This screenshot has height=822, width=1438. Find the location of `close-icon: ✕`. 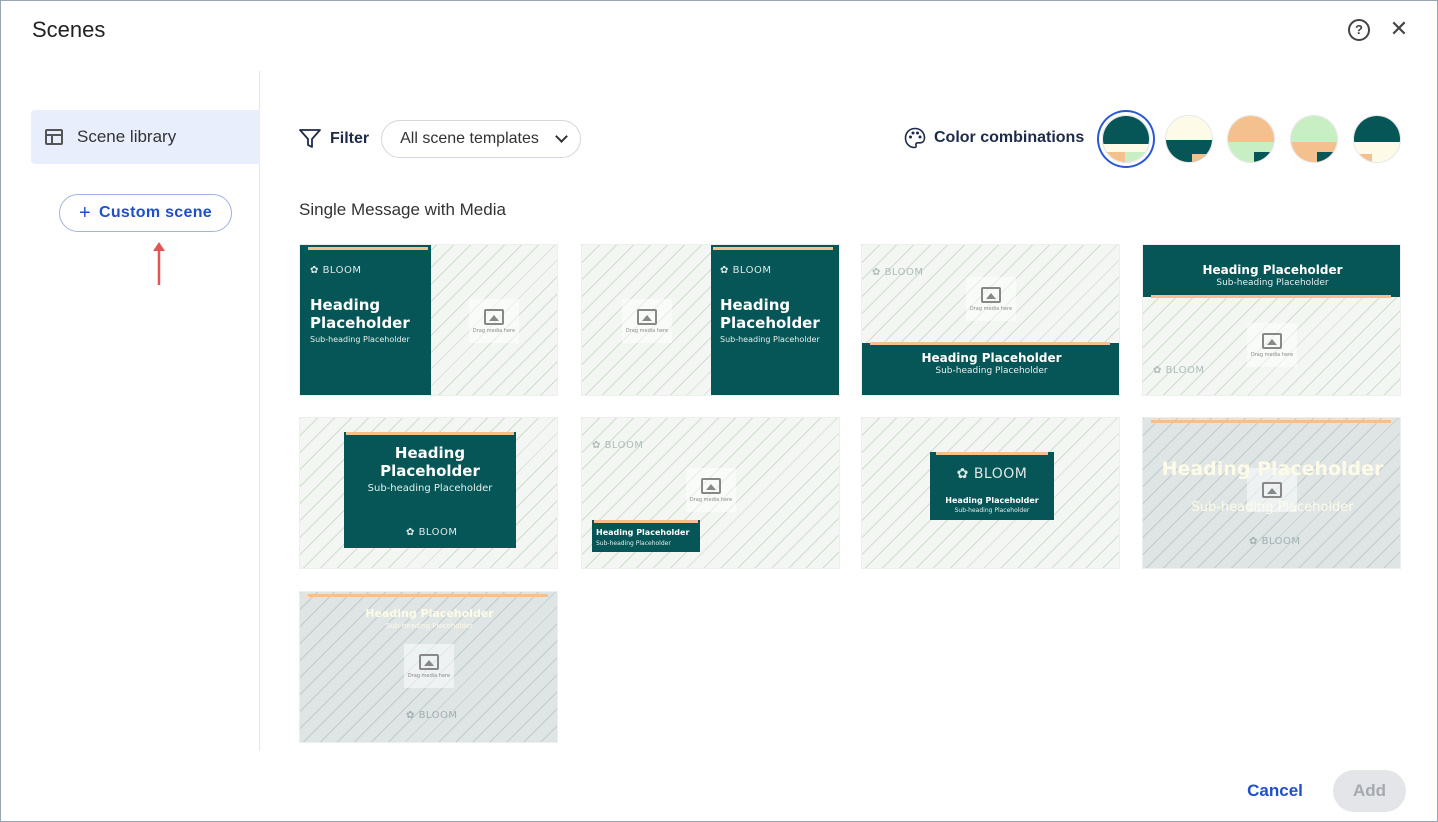

close-icon: ✕ is located at coordinates (1399, 29).